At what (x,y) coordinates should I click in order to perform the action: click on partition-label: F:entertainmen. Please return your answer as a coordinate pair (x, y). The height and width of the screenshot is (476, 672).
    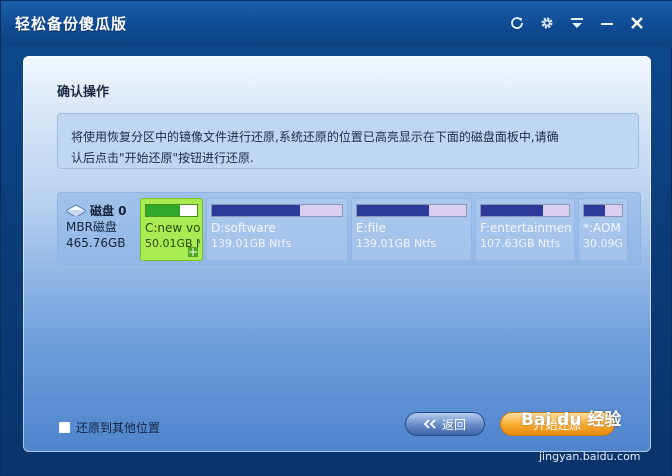
    Looking at the image, I should click on (526, 228).